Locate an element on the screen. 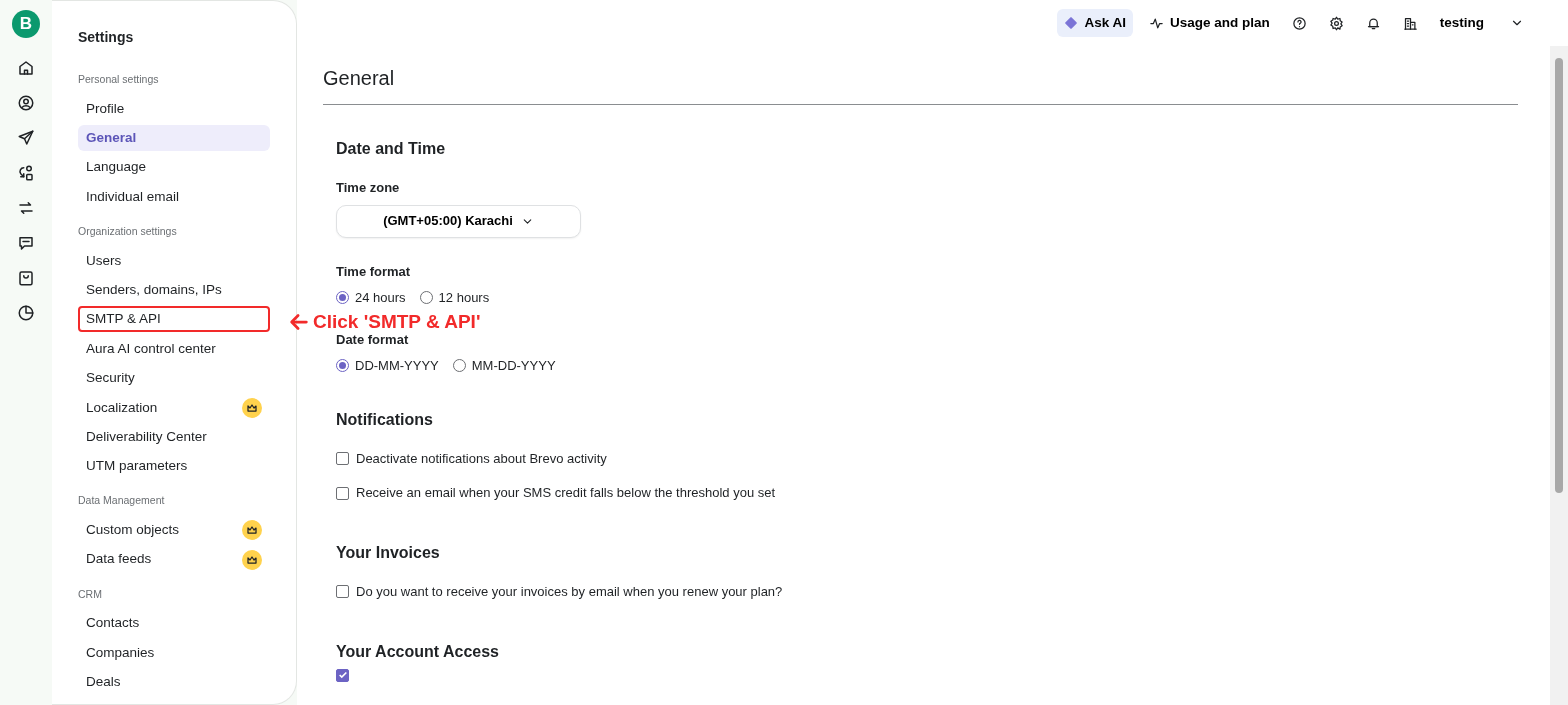 The width and height of the screenshot is (1568, 705). ask-ai-button: Ask AI is located at coordinates (1095, 23).